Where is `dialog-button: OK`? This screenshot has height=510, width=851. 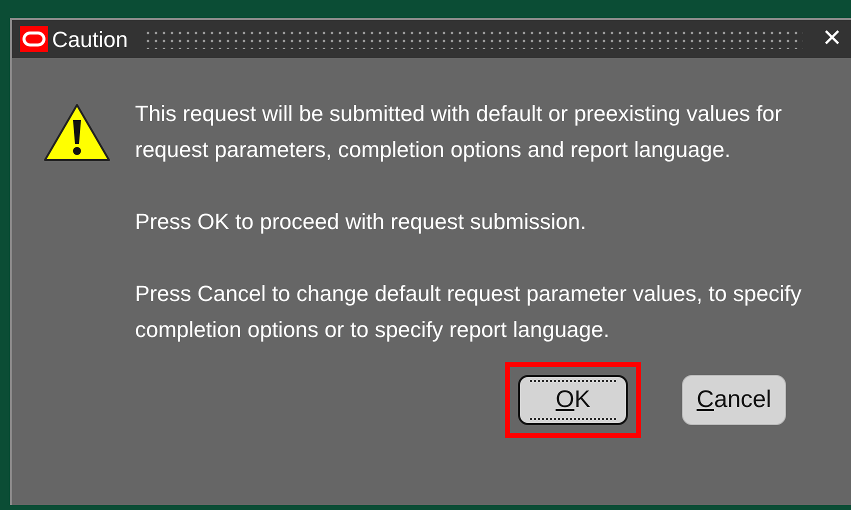
dialog-button: OK is located at coordinates (573, 400).